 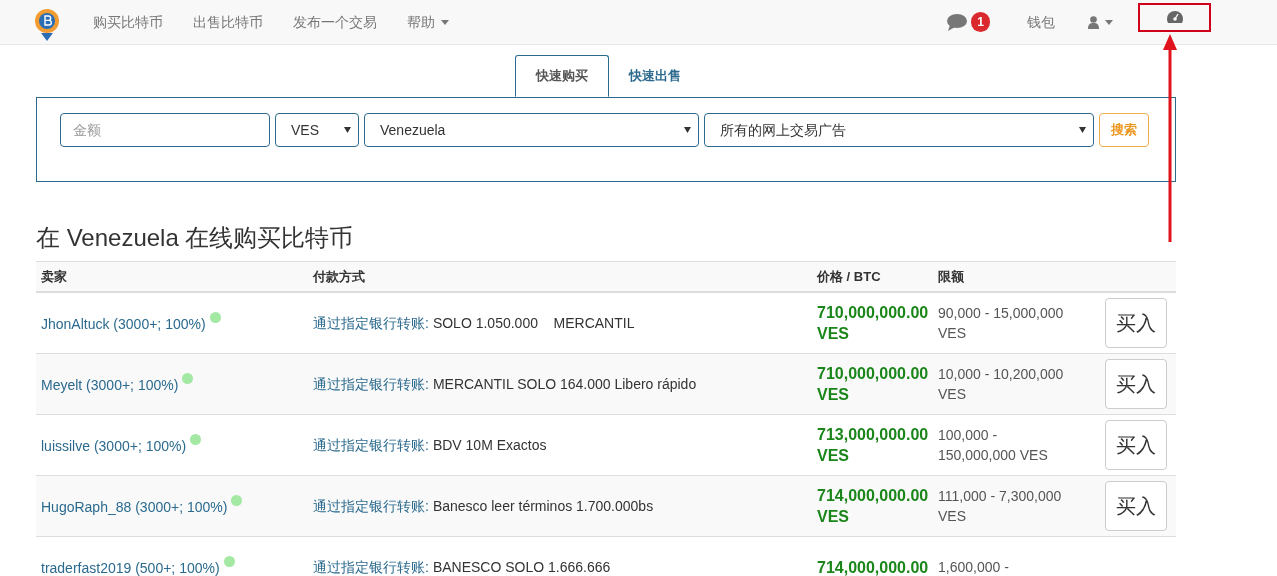 I want to click on amount-field: 金额, so click(x=165, y=130).